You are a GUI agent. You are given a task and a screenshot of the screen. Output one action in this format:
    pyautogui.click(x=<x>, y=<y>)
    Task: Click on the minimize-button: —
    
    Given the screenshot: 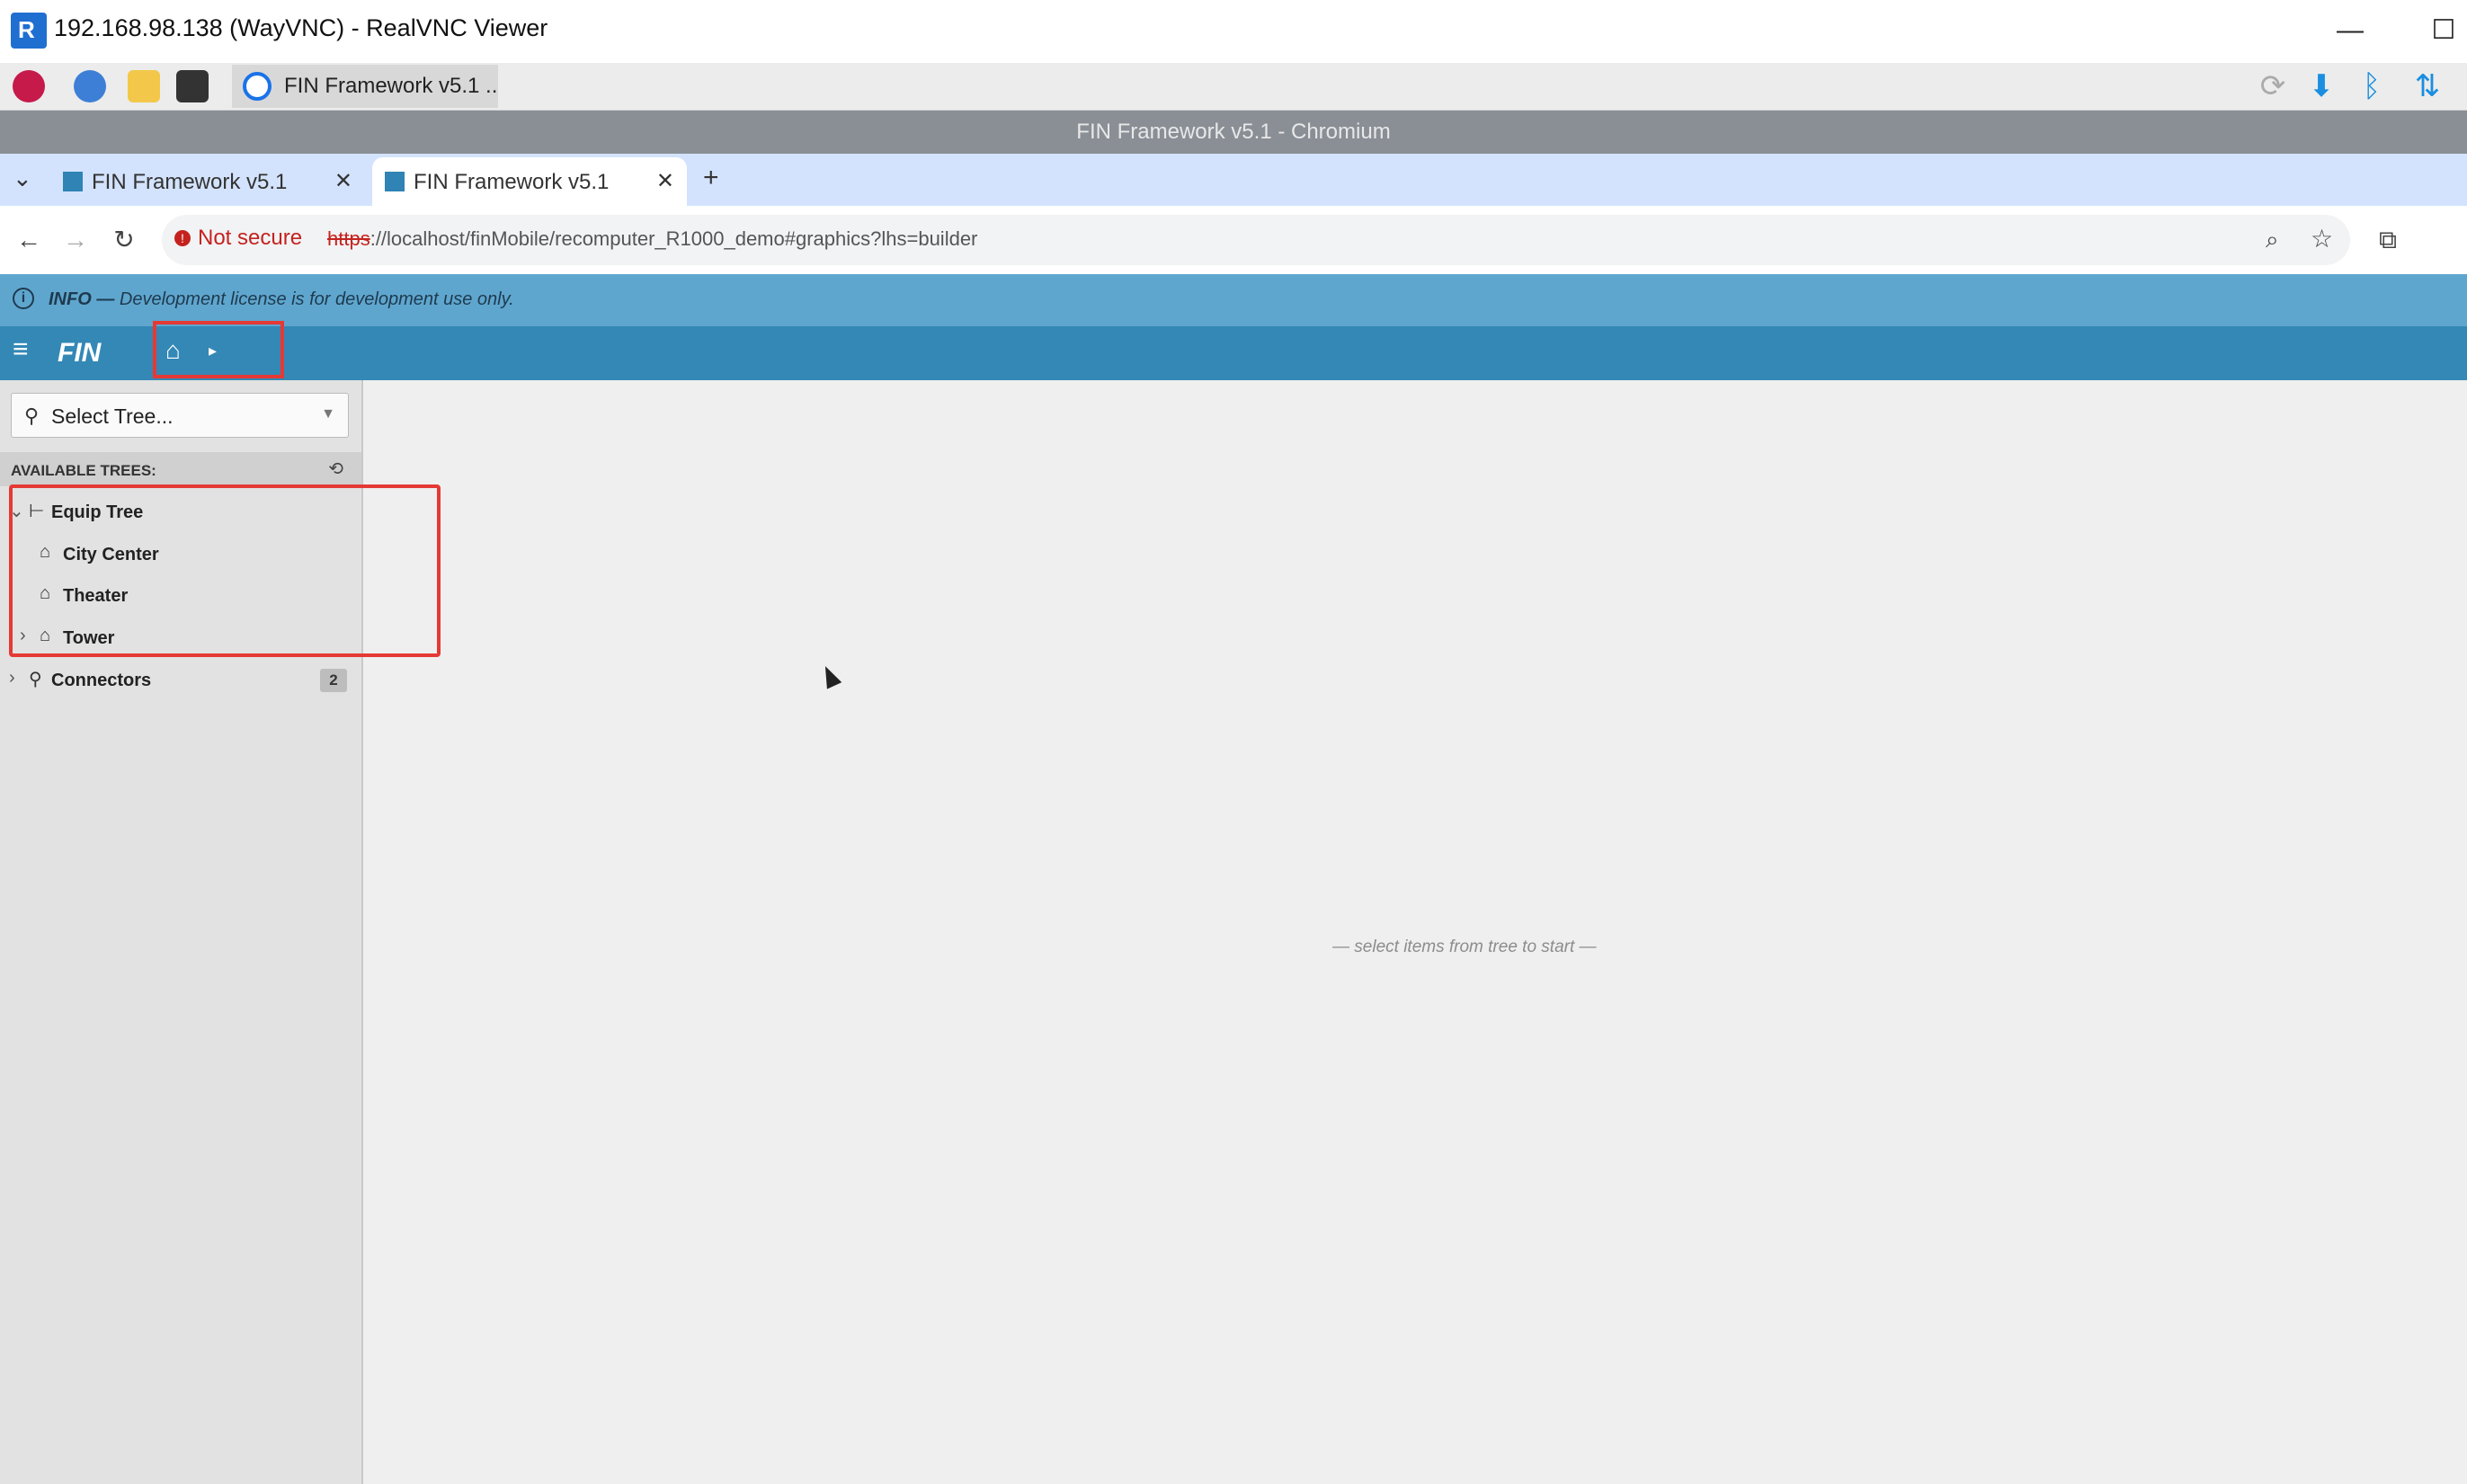 What is the action you would take?
    pyautogui.click(x=2350, y=30)
    